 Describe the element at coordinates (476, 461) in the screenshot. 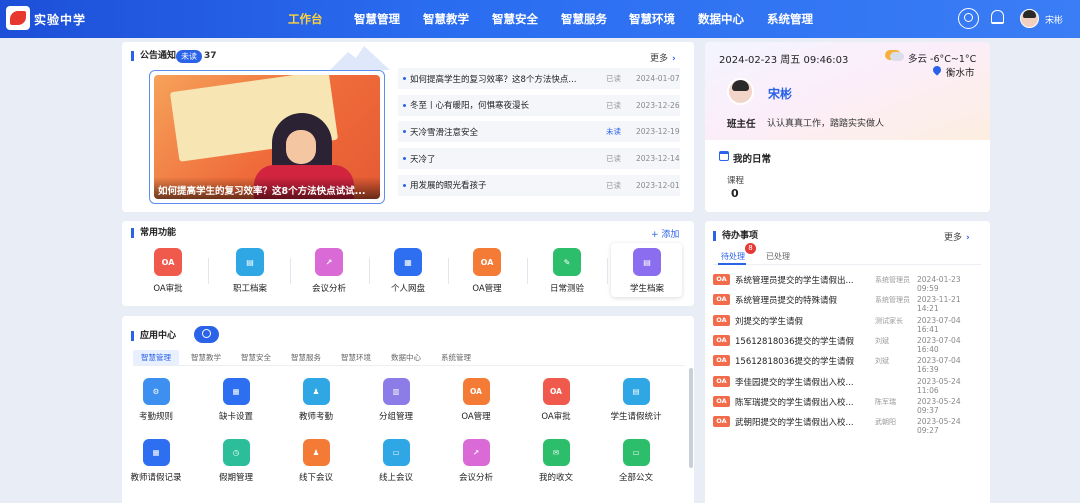

I see `app-meeting-analysis: ↗ 会议分析` at that location.